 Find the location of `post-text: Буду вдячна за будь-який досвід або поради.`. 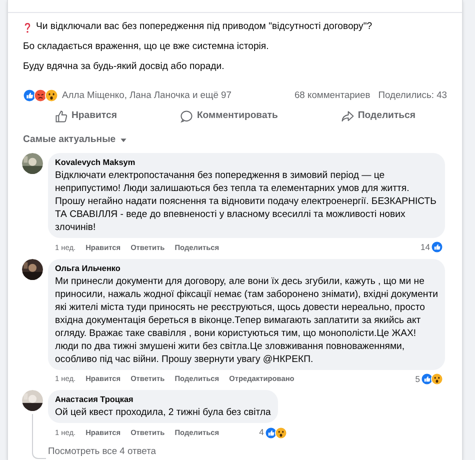

post-text: Буду вдячна за будь-який досвід або поради. is located at coordinates (123, 67).